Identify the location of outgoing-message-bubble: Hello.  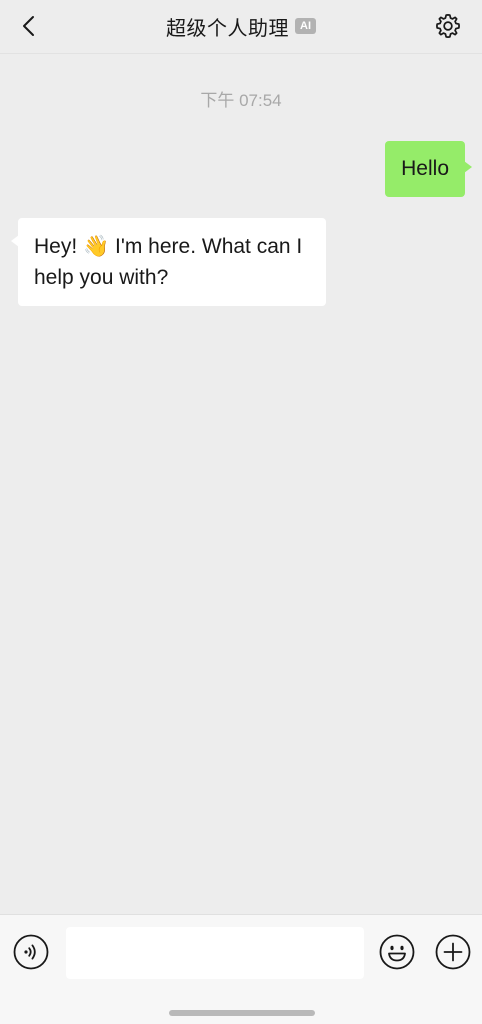
(428, 169).